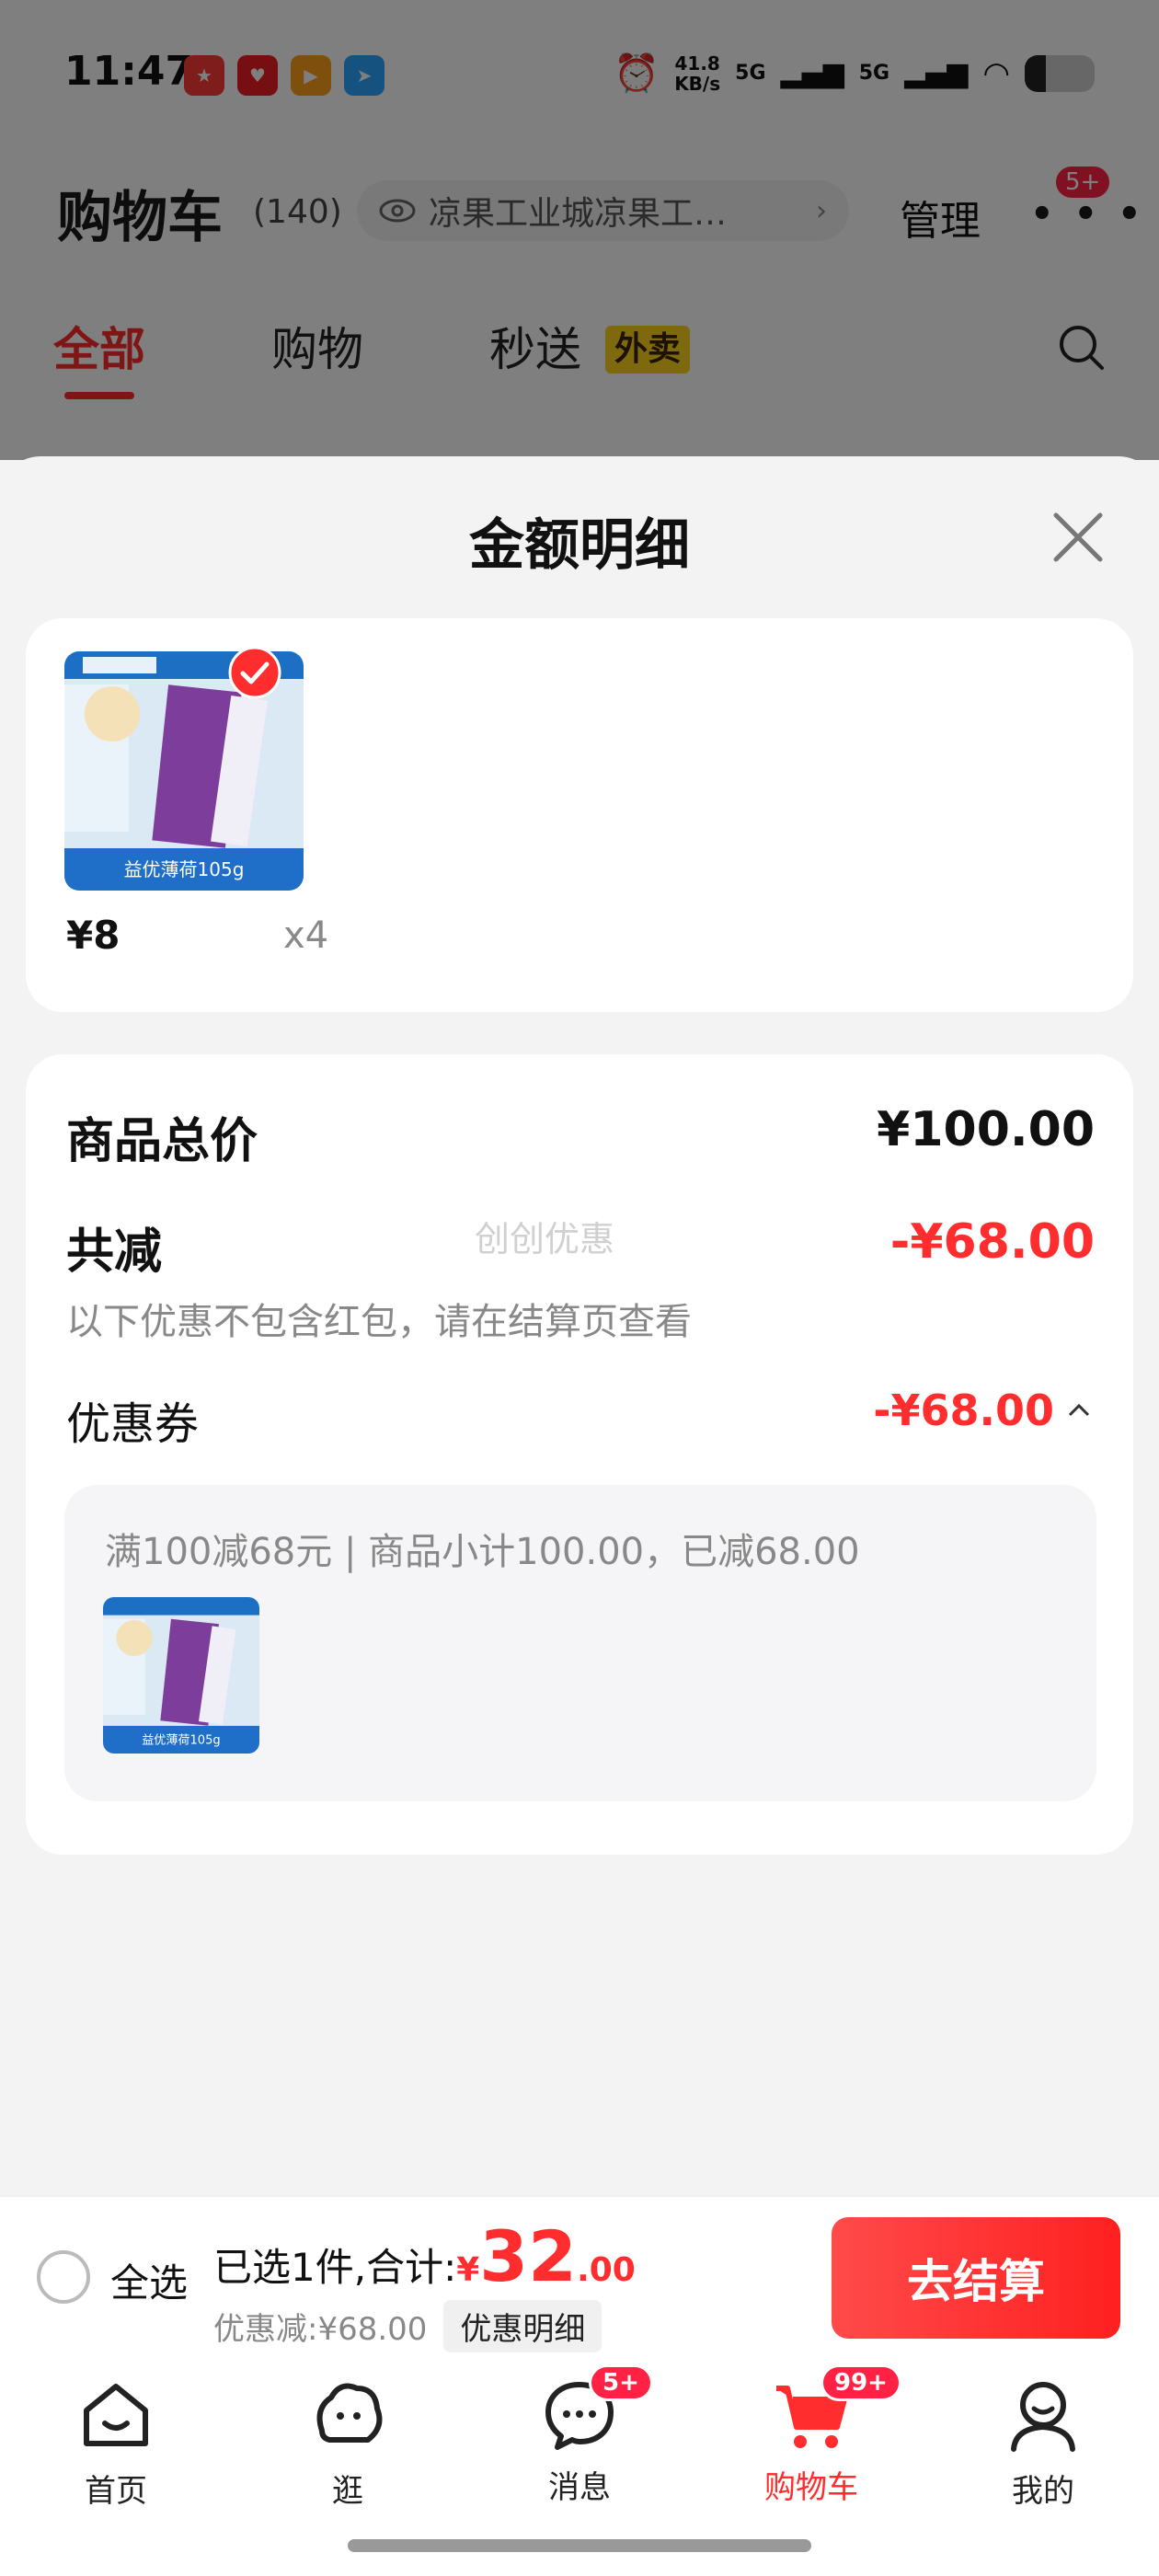  Describe the element at coordinates (976, 2278) in the screenshot. I see `checkout-button: 去结算` at that location.